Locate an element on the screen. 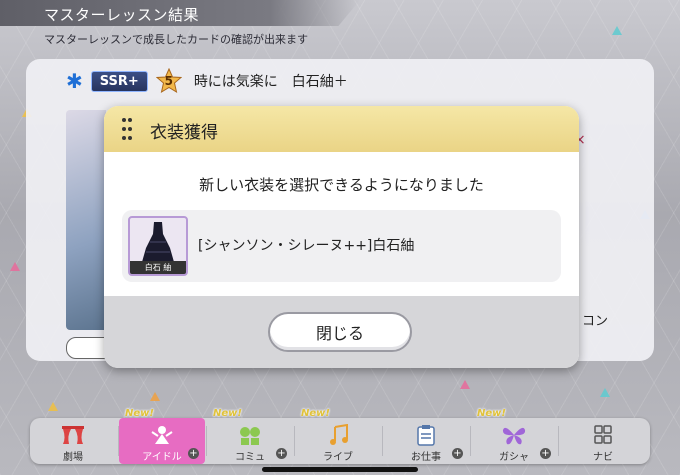 This screenshot has height=475, width=680. navi-grid-icon is located at coordinates (603, 434).